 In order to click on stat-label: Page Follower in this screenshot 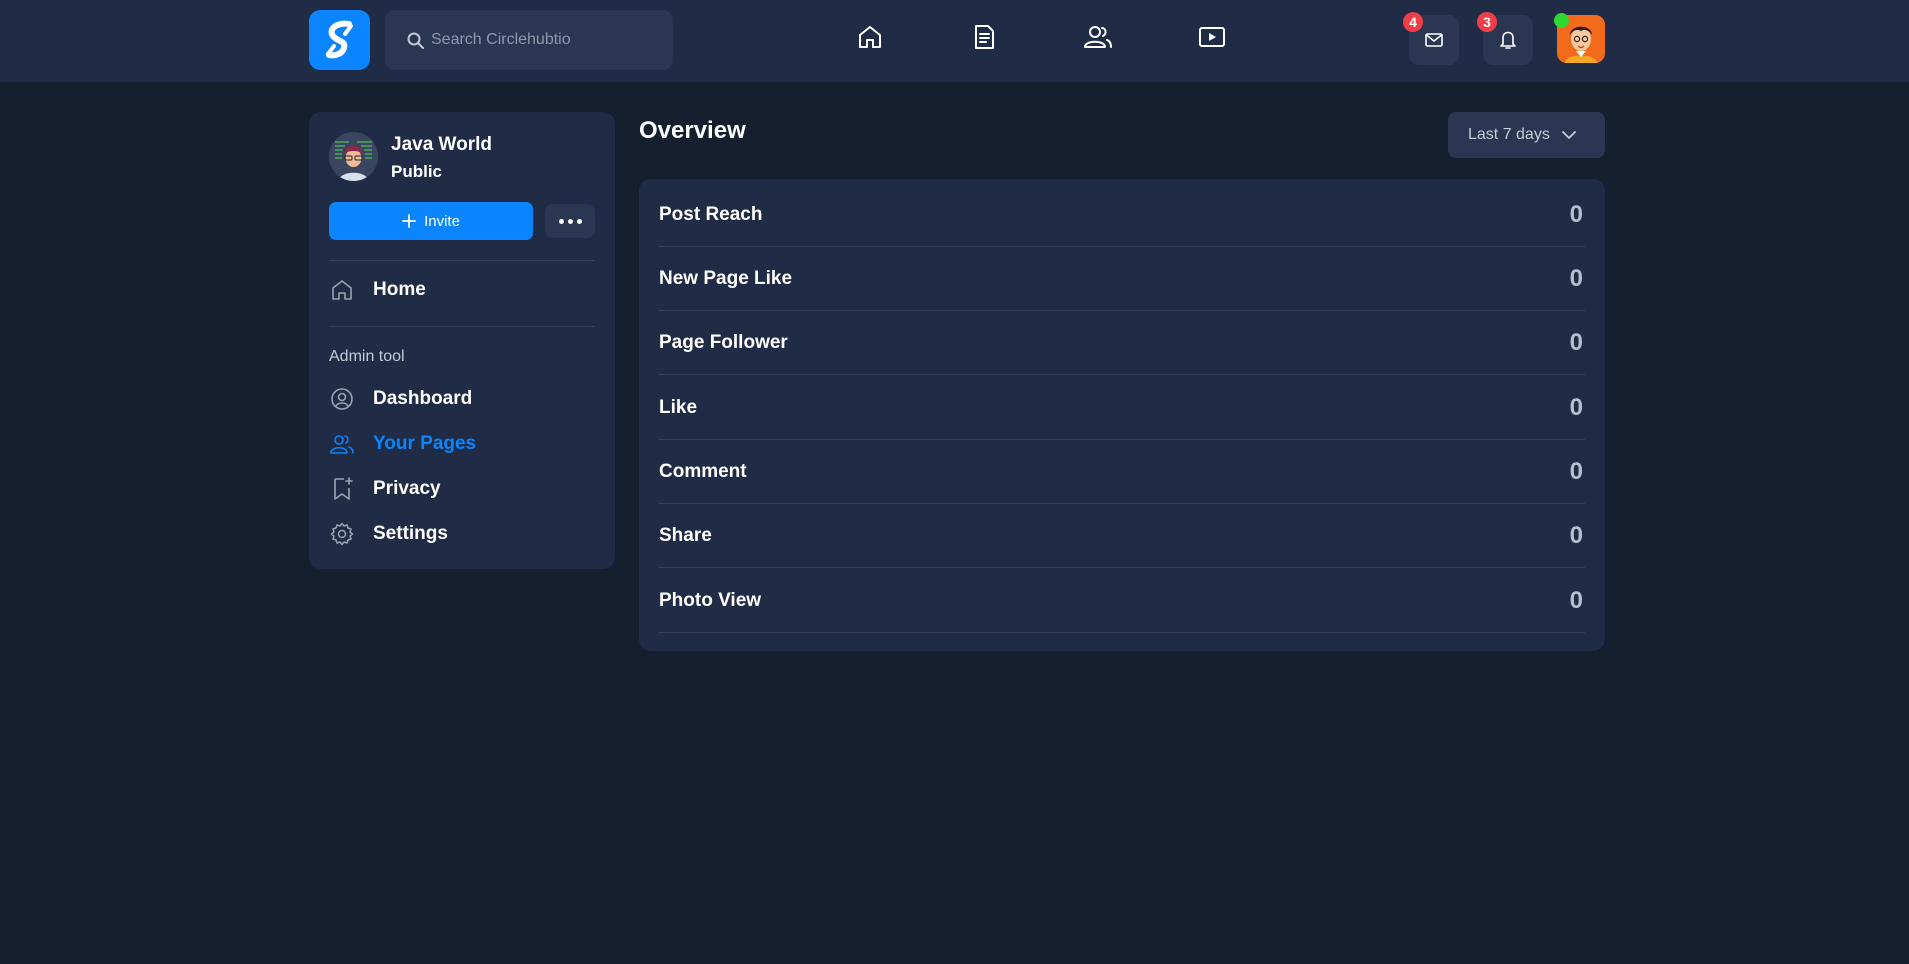, I will do `click(723, 342)`.